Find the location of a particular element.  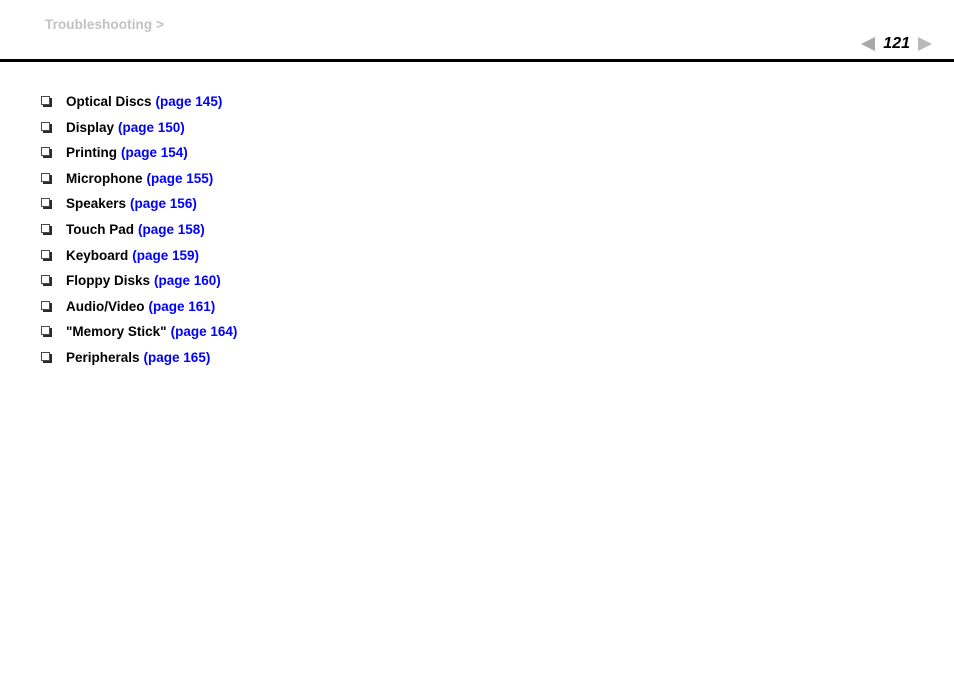

triangle-right-icon is located at coordinates (925, 44).